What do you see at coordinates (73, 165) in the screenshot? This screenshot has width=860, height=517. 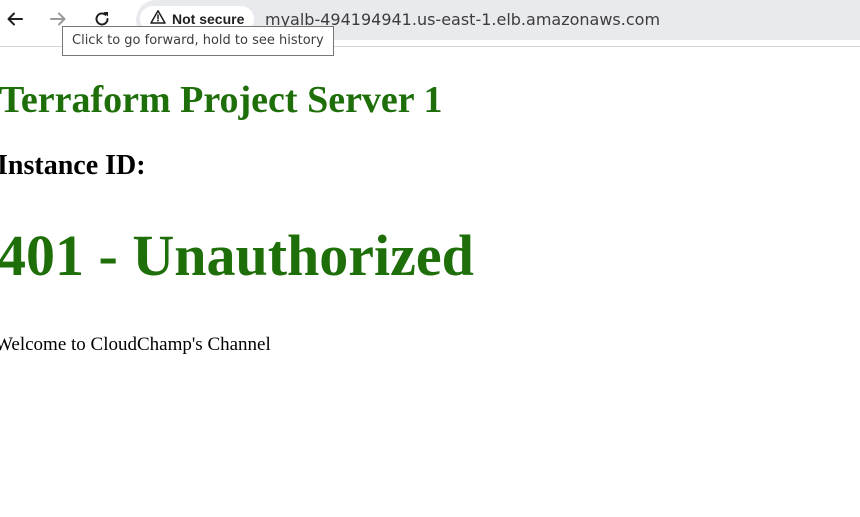 I see `instance-id-heading: Instance ID:` at bounding box center [73, 165].